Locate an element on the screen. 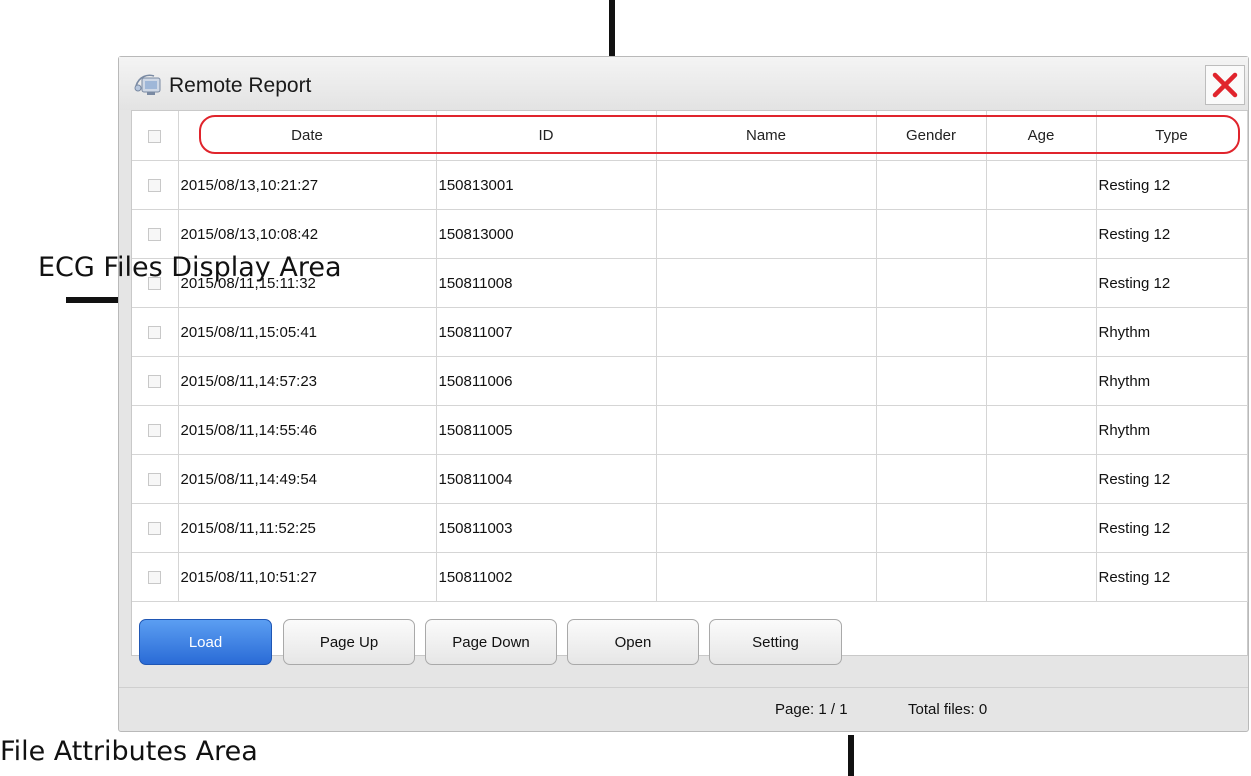 The width and height of the screenshot is (1251, 776). table-header-row: Date ID Name Gender Age Type is located at coordinates (690, 136).